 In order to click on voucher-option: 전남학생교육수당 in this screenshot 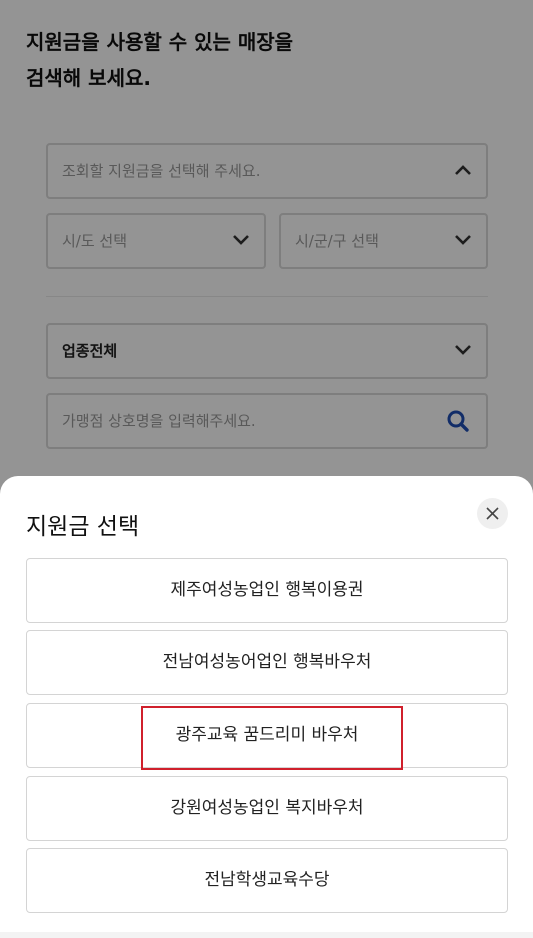, I will do `click(267, 880)`.